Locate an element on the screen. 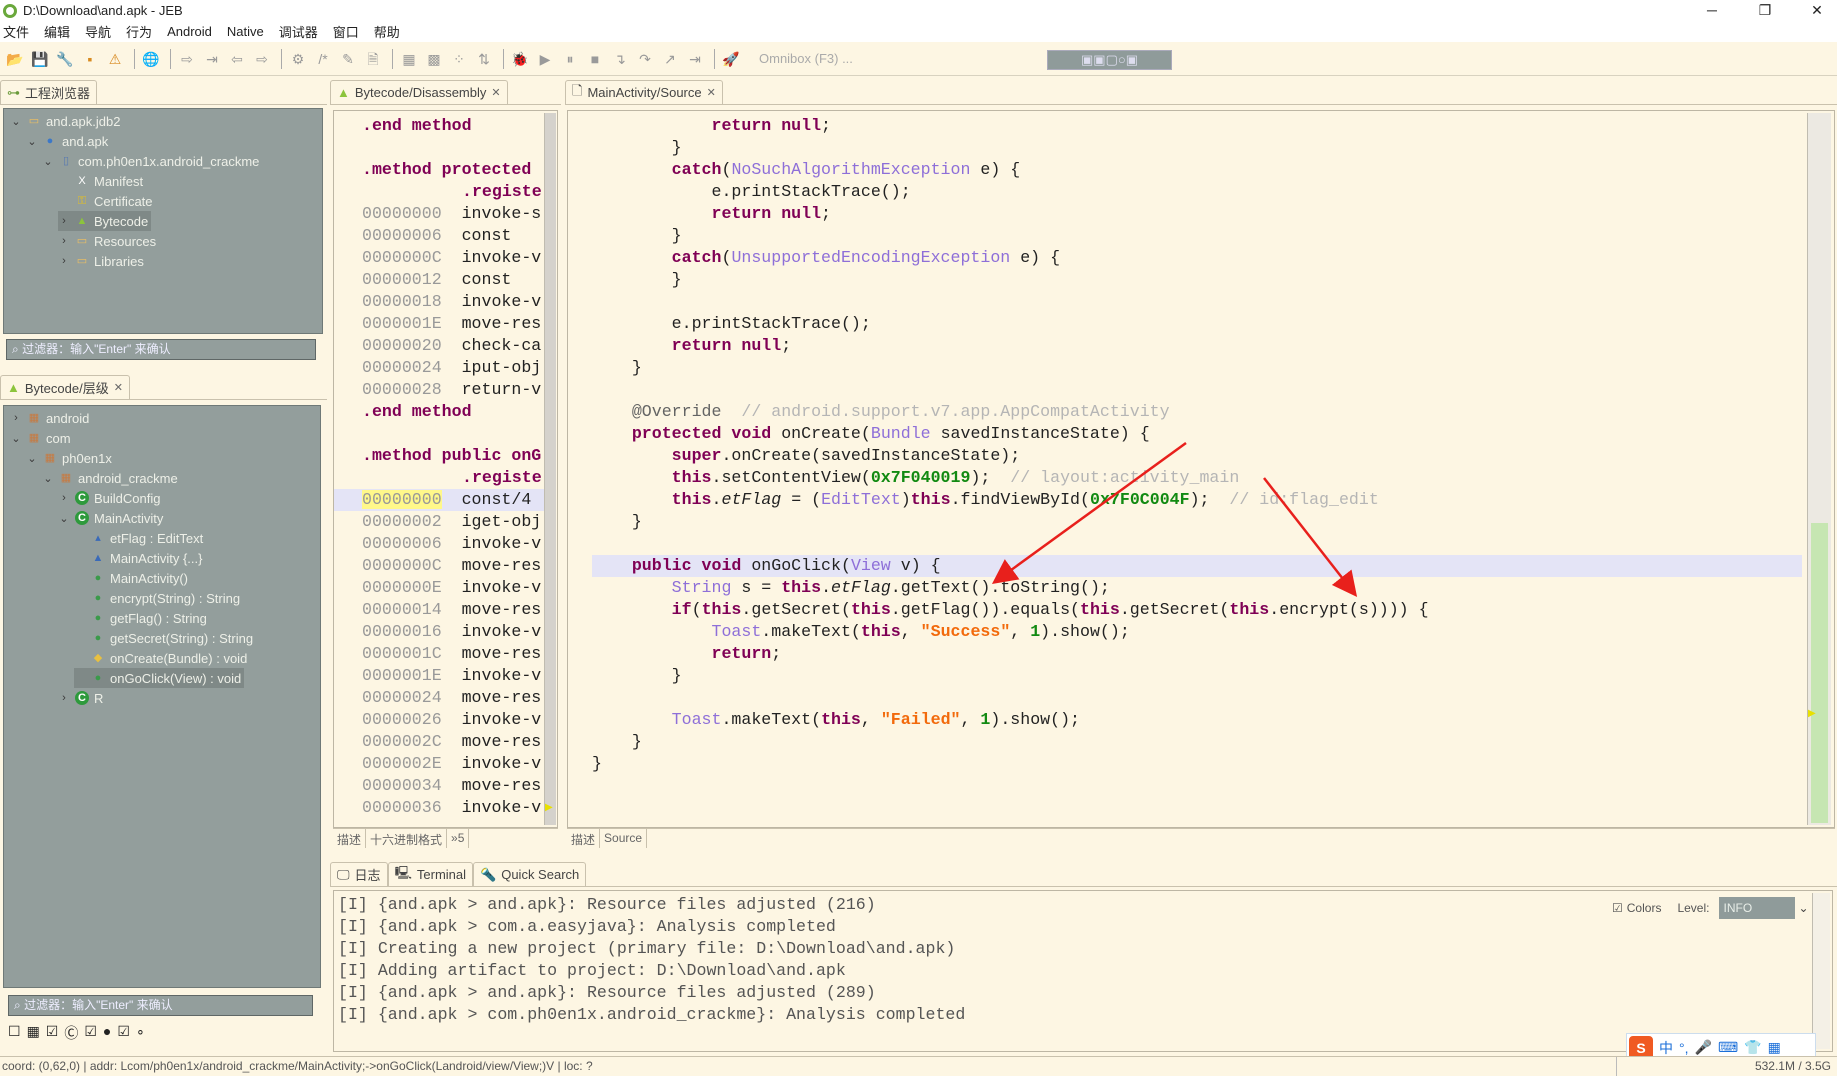 This screenshot has height=1076, width=1837. tree-item: ⌄ ▦ com is located at coordinates (42, 438).